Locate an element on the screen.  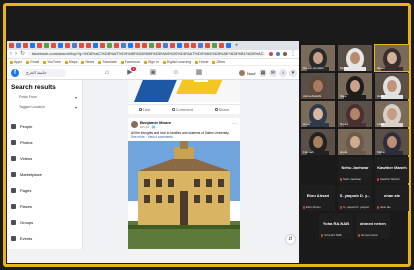
filter-tagged-location: Tagged Location ▾ is located at coordinates (49, 107).